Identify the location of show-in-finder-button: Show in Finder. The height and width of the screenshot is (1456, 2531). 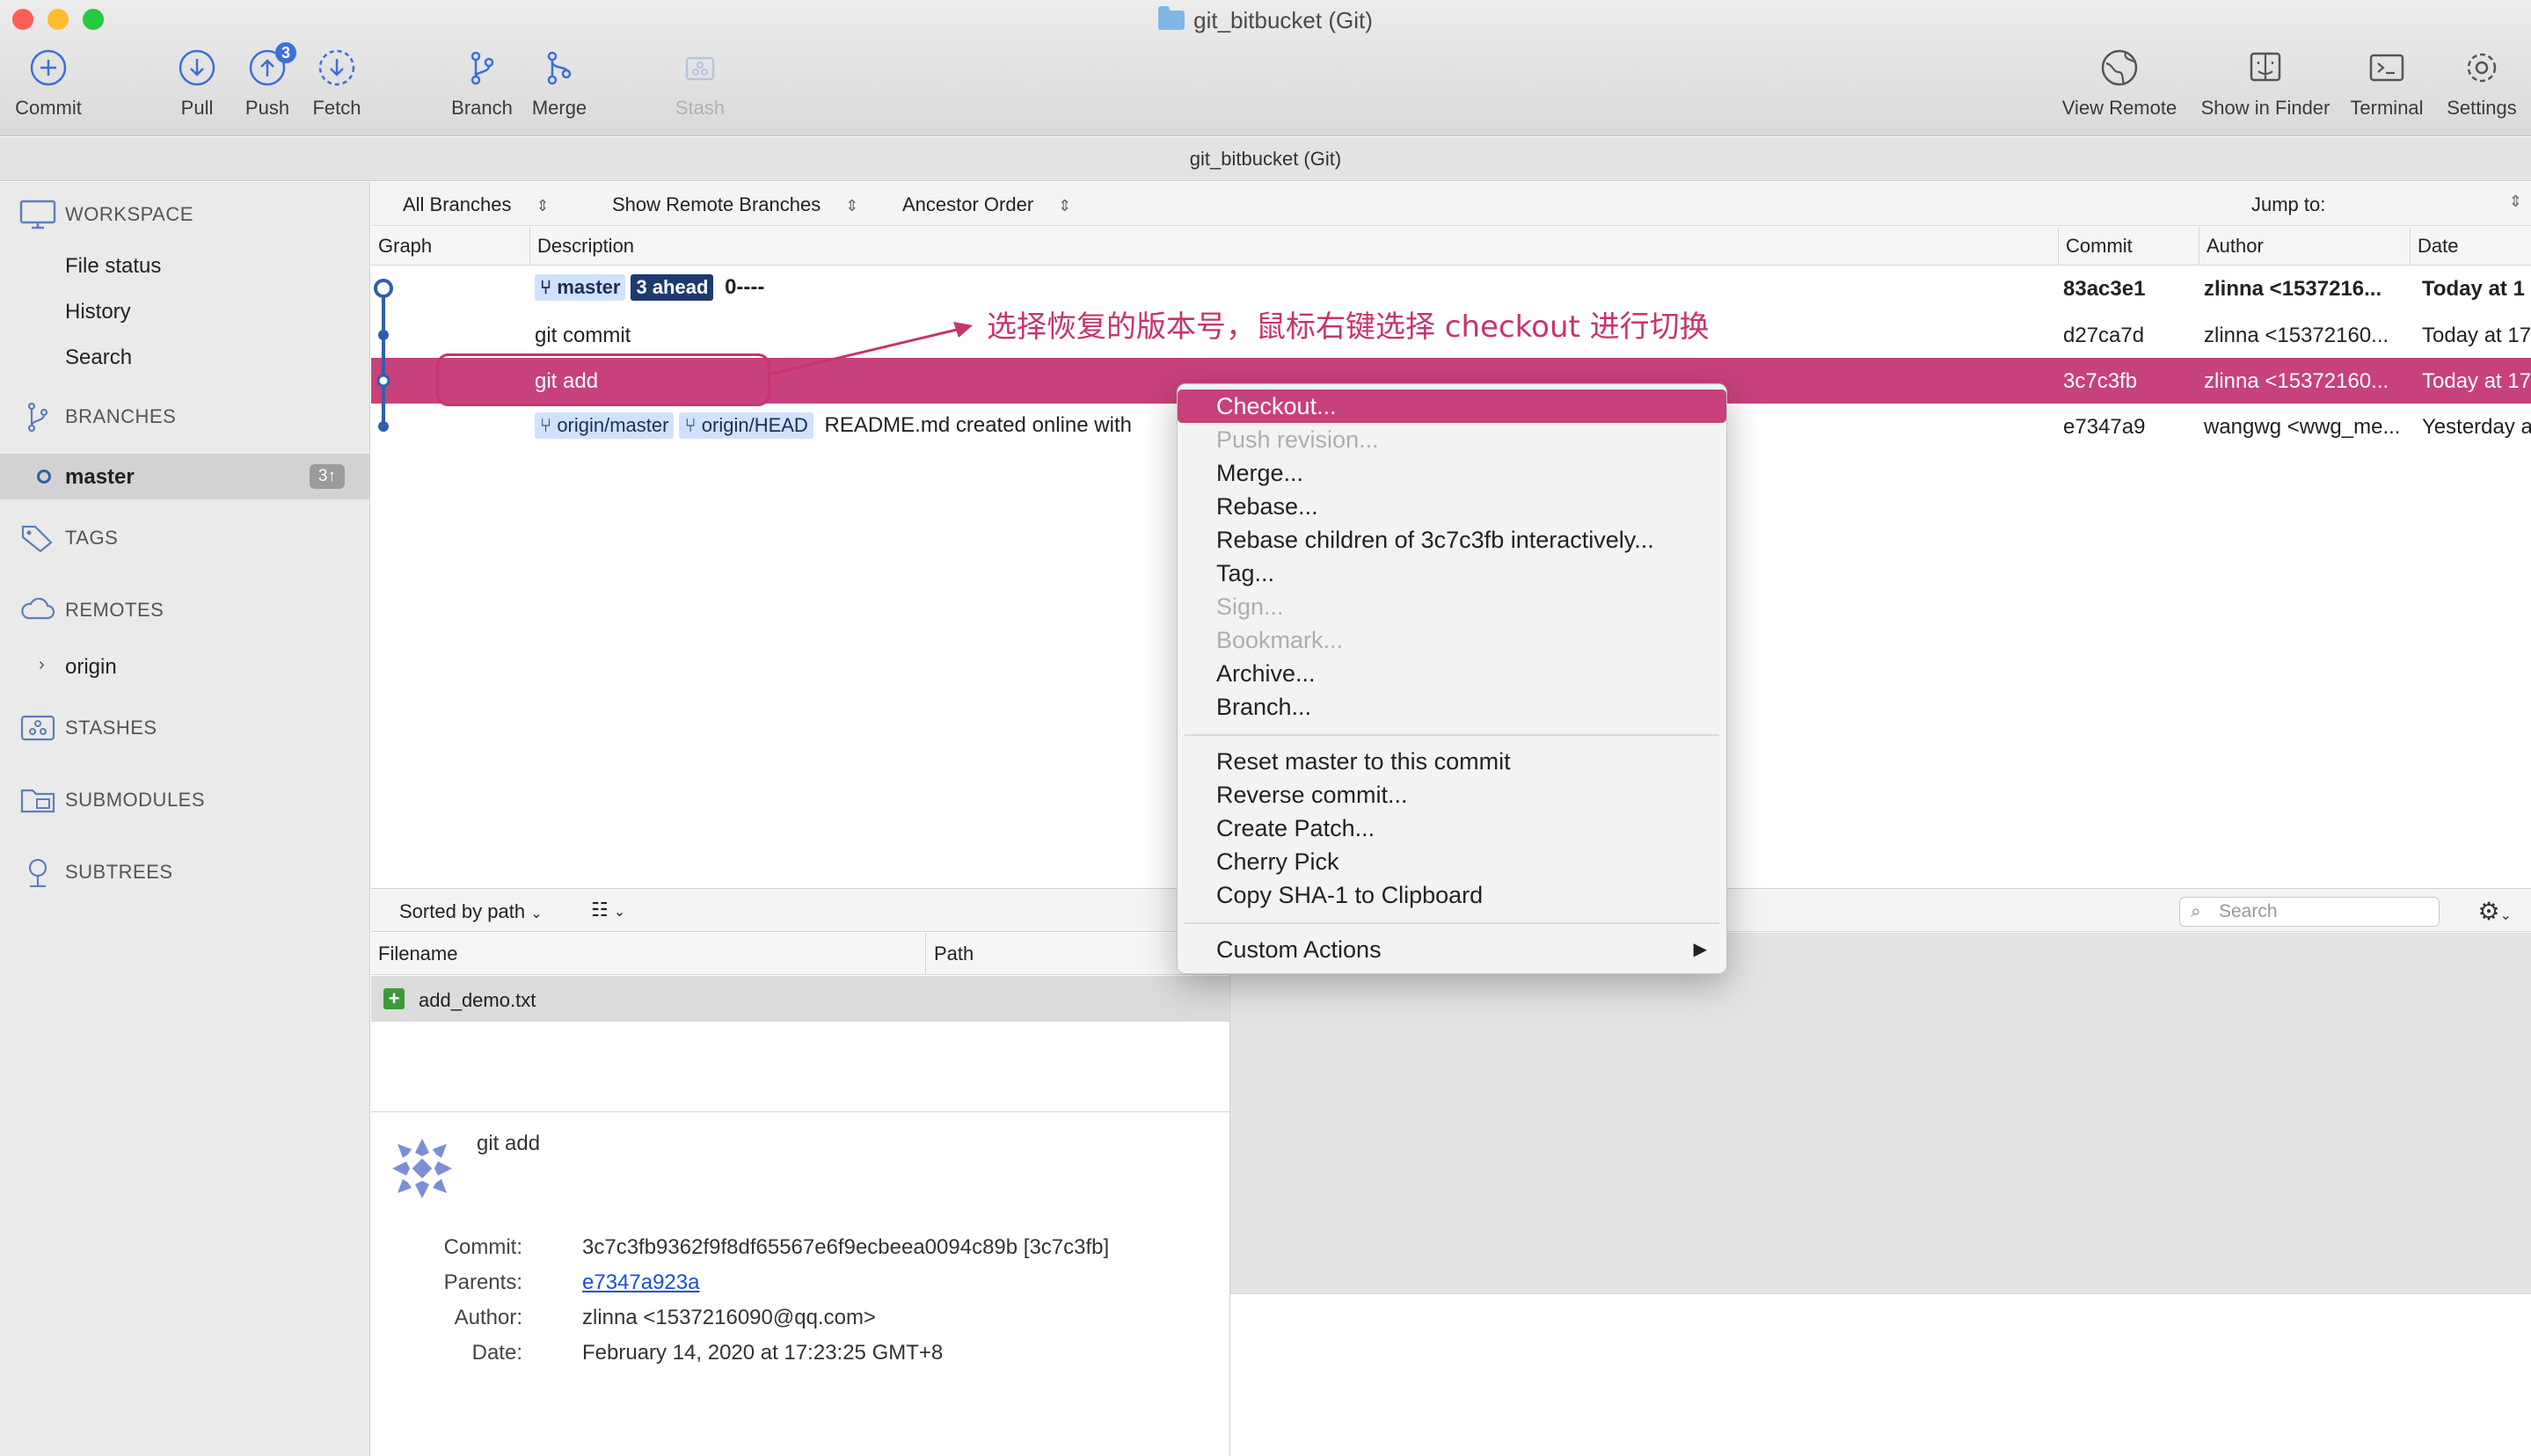
(2265, 83).